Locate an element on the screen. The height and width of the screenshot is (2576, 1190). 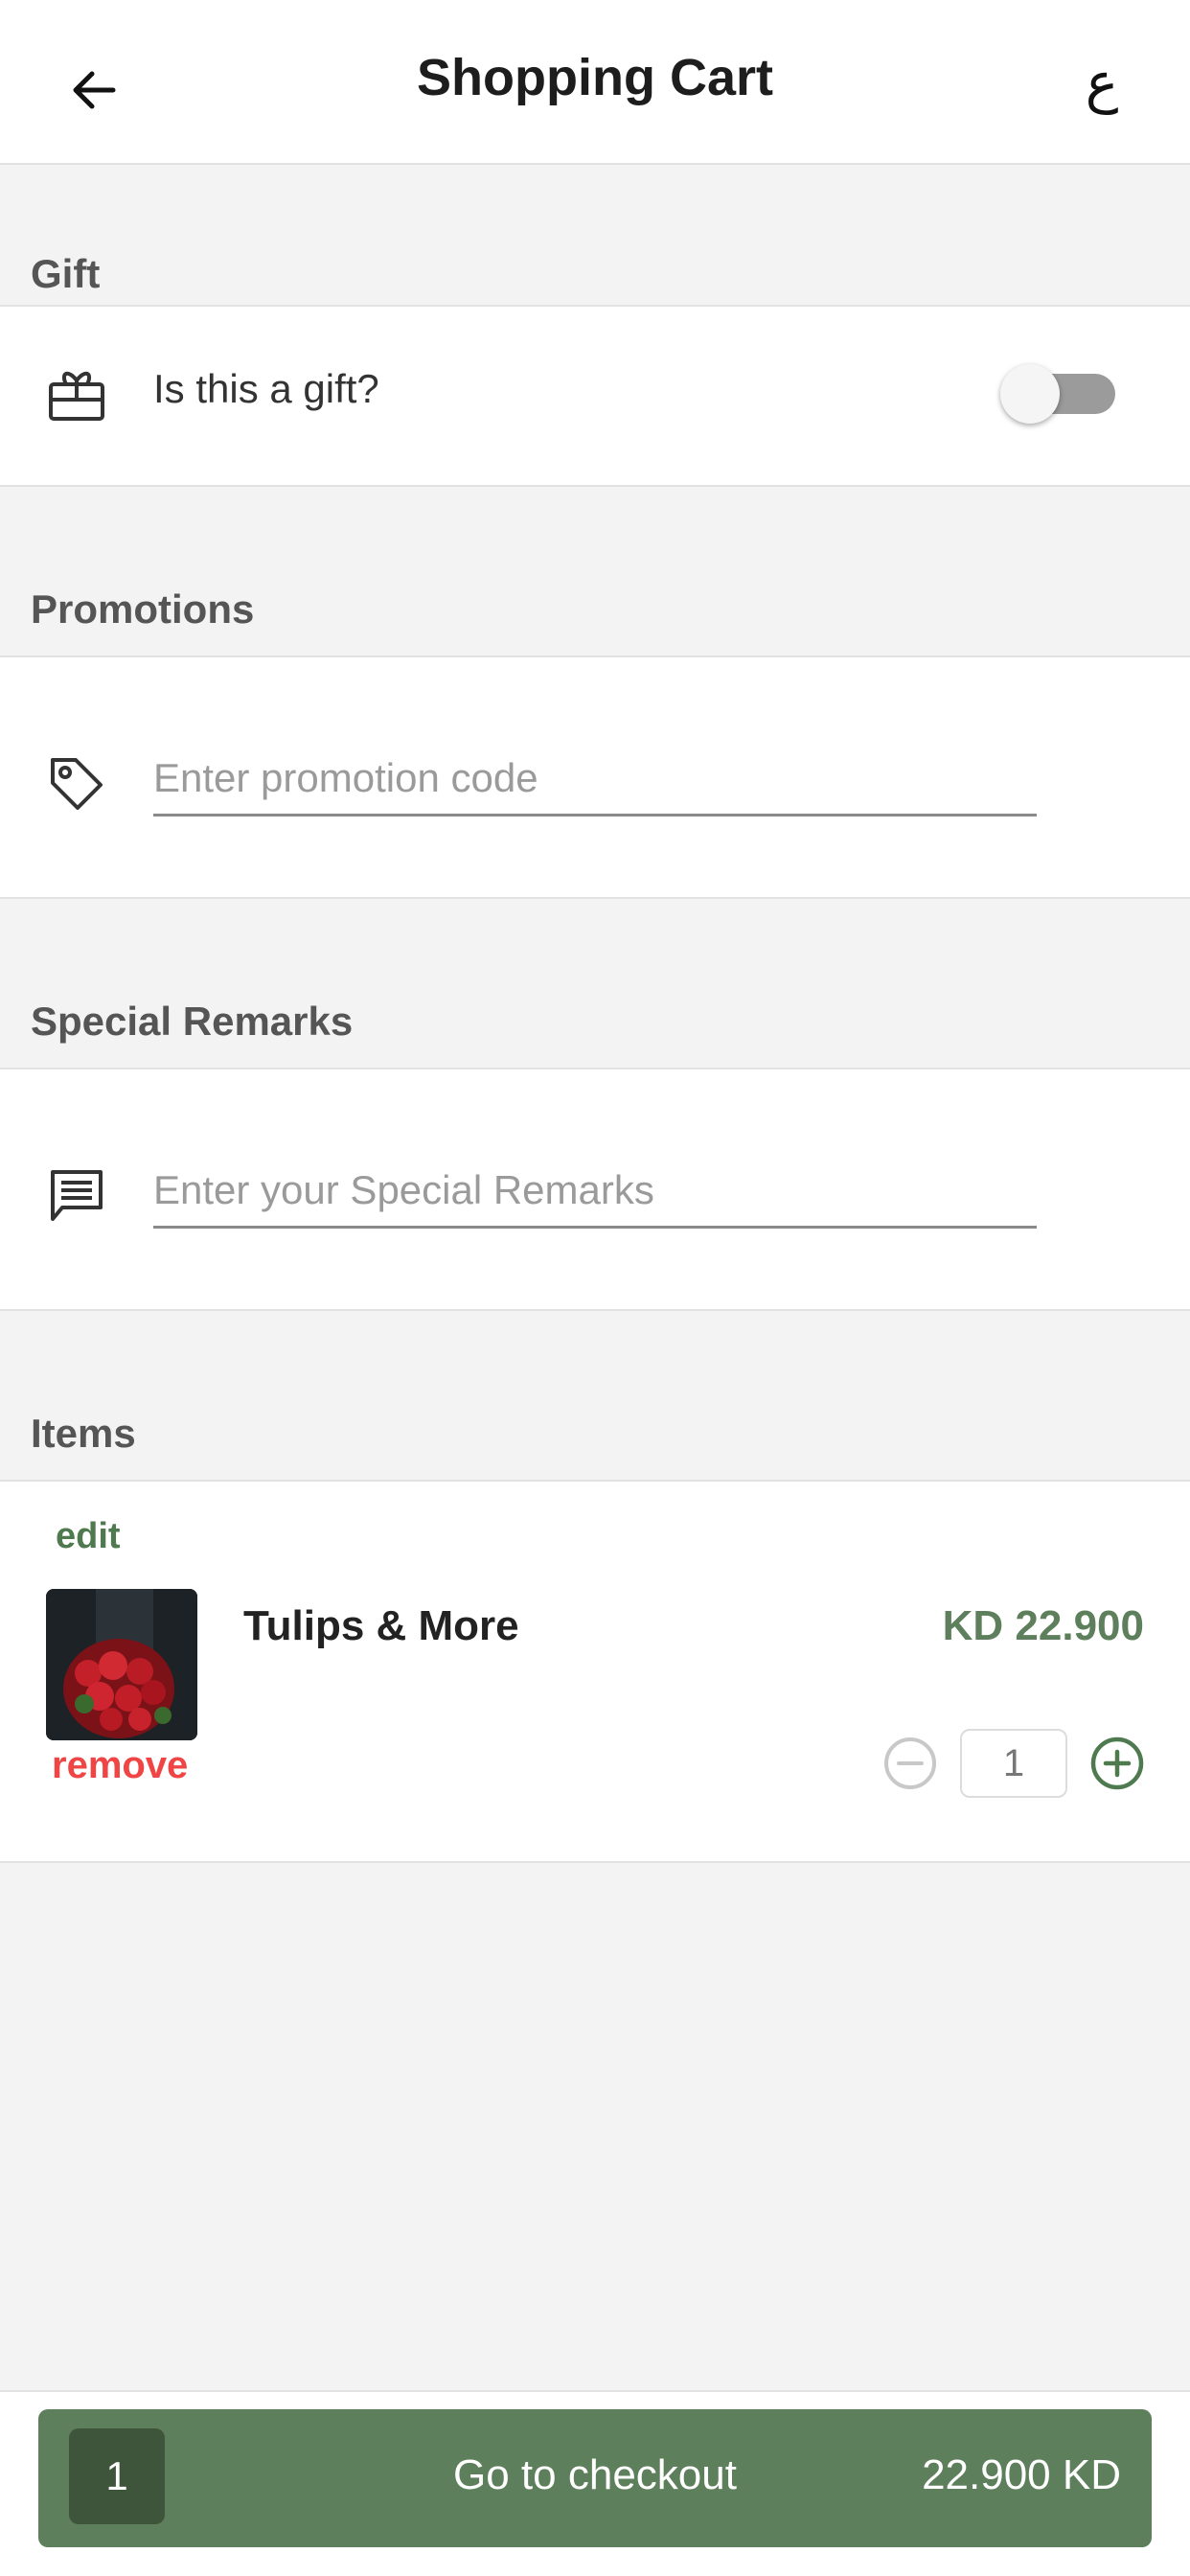
promotions-section-label: Promotions is located at coordinates (143, 609).